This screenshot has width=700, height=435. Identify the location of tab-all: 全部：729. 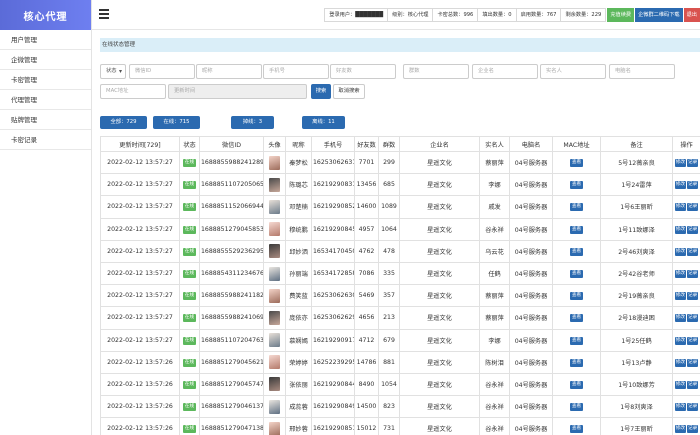
(123, 122).